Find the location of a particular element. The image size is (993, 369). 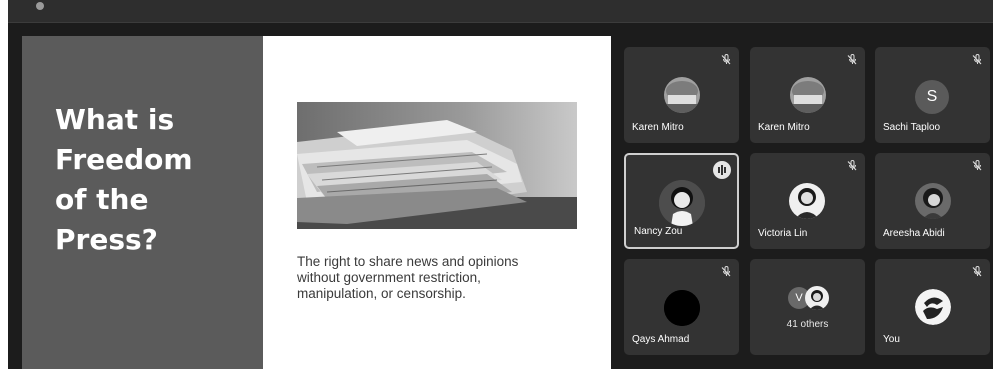

participant-tile: S Sachi Taploo is located at coordinates (932, 95).